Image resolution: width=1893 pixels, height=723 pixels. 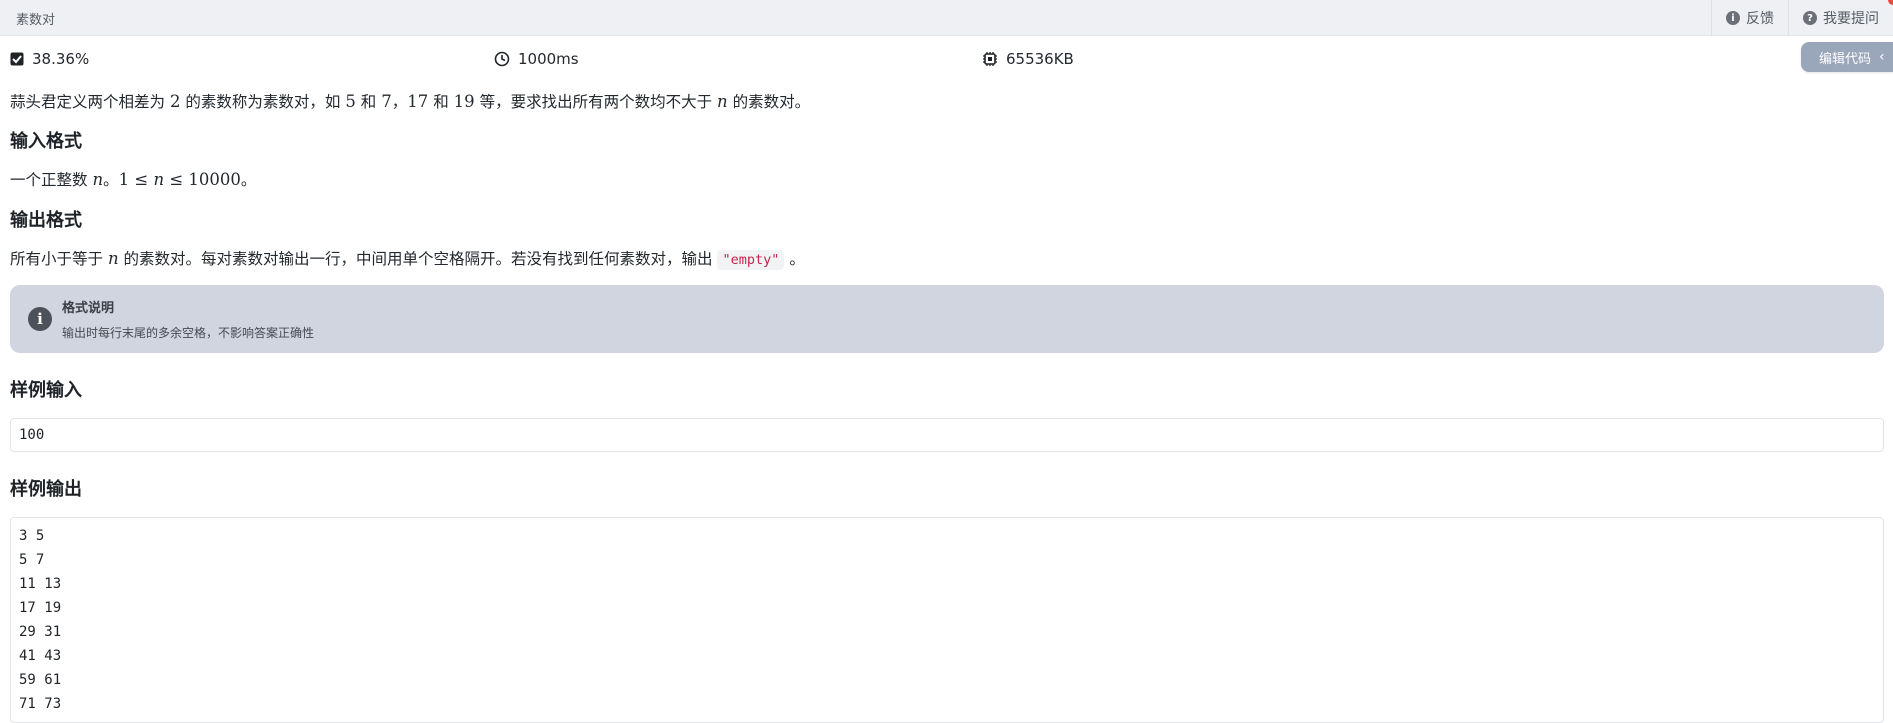 I want to click on chevron-left-icon: ‹, so click(x=1882, y=57).